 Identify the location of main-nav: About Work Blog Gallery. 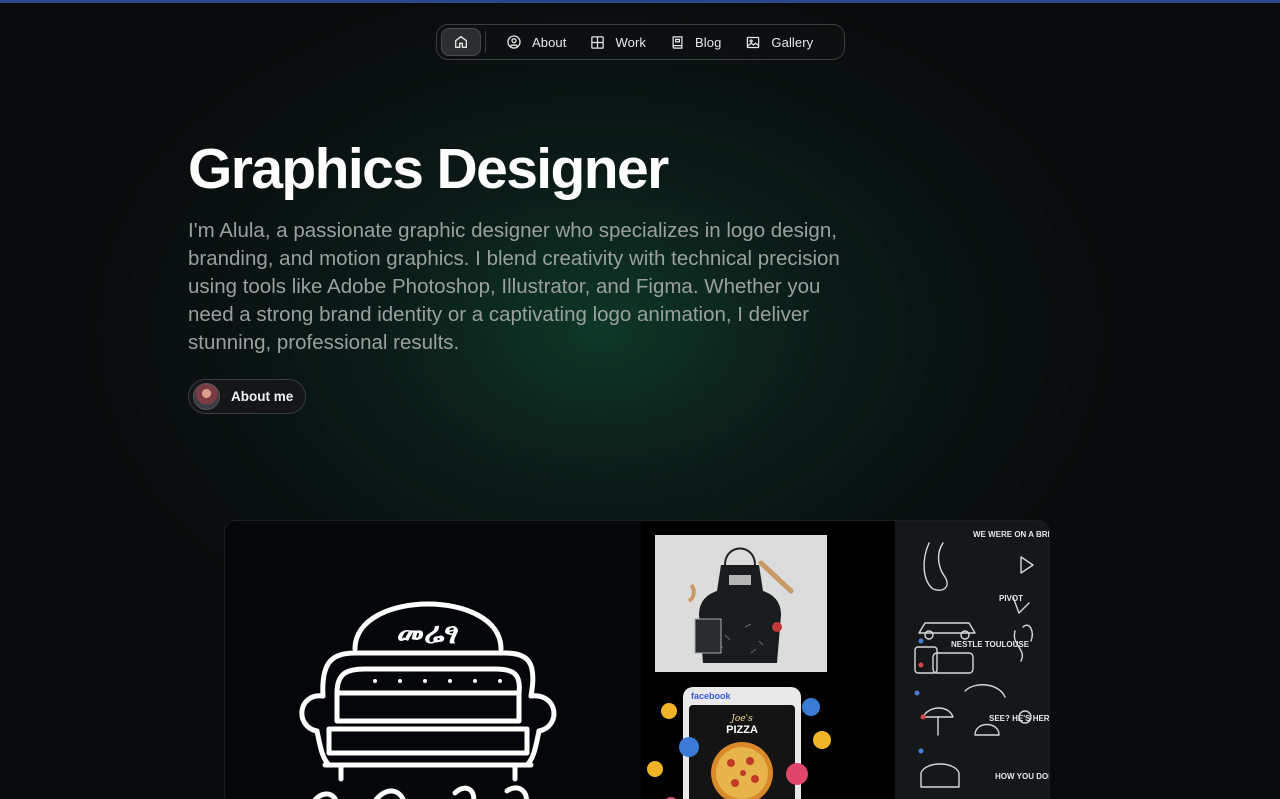
(640, 42).